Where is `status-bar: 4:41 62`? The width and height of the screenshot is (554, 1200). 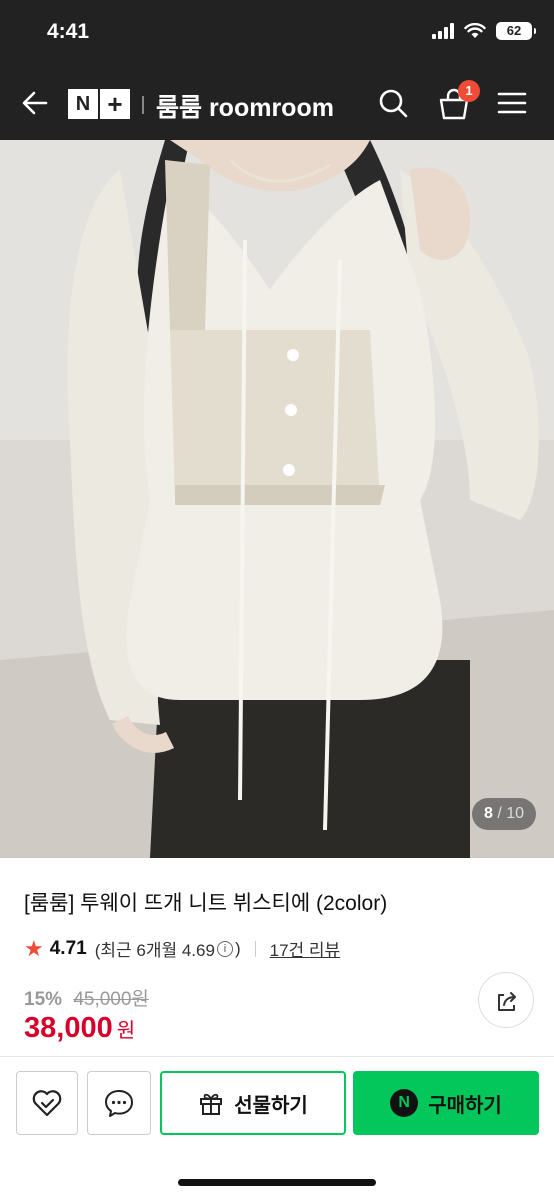 status-bar: 4:41 62 is located at coordinates (277, 33).